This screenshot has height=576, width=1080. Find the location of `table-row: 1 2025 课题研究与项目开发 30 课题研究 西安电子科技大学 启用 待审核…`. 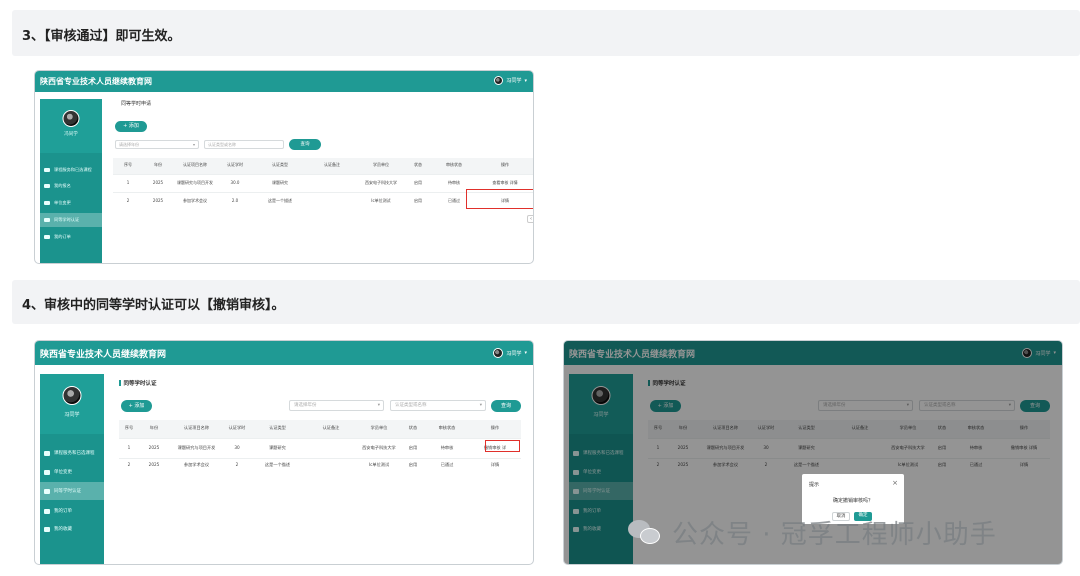

table-row: 1 2025 课题研究与项目开发 30 课题研究 西安电子科技大学 启用 待审核… is located at coordinates (320, 447).